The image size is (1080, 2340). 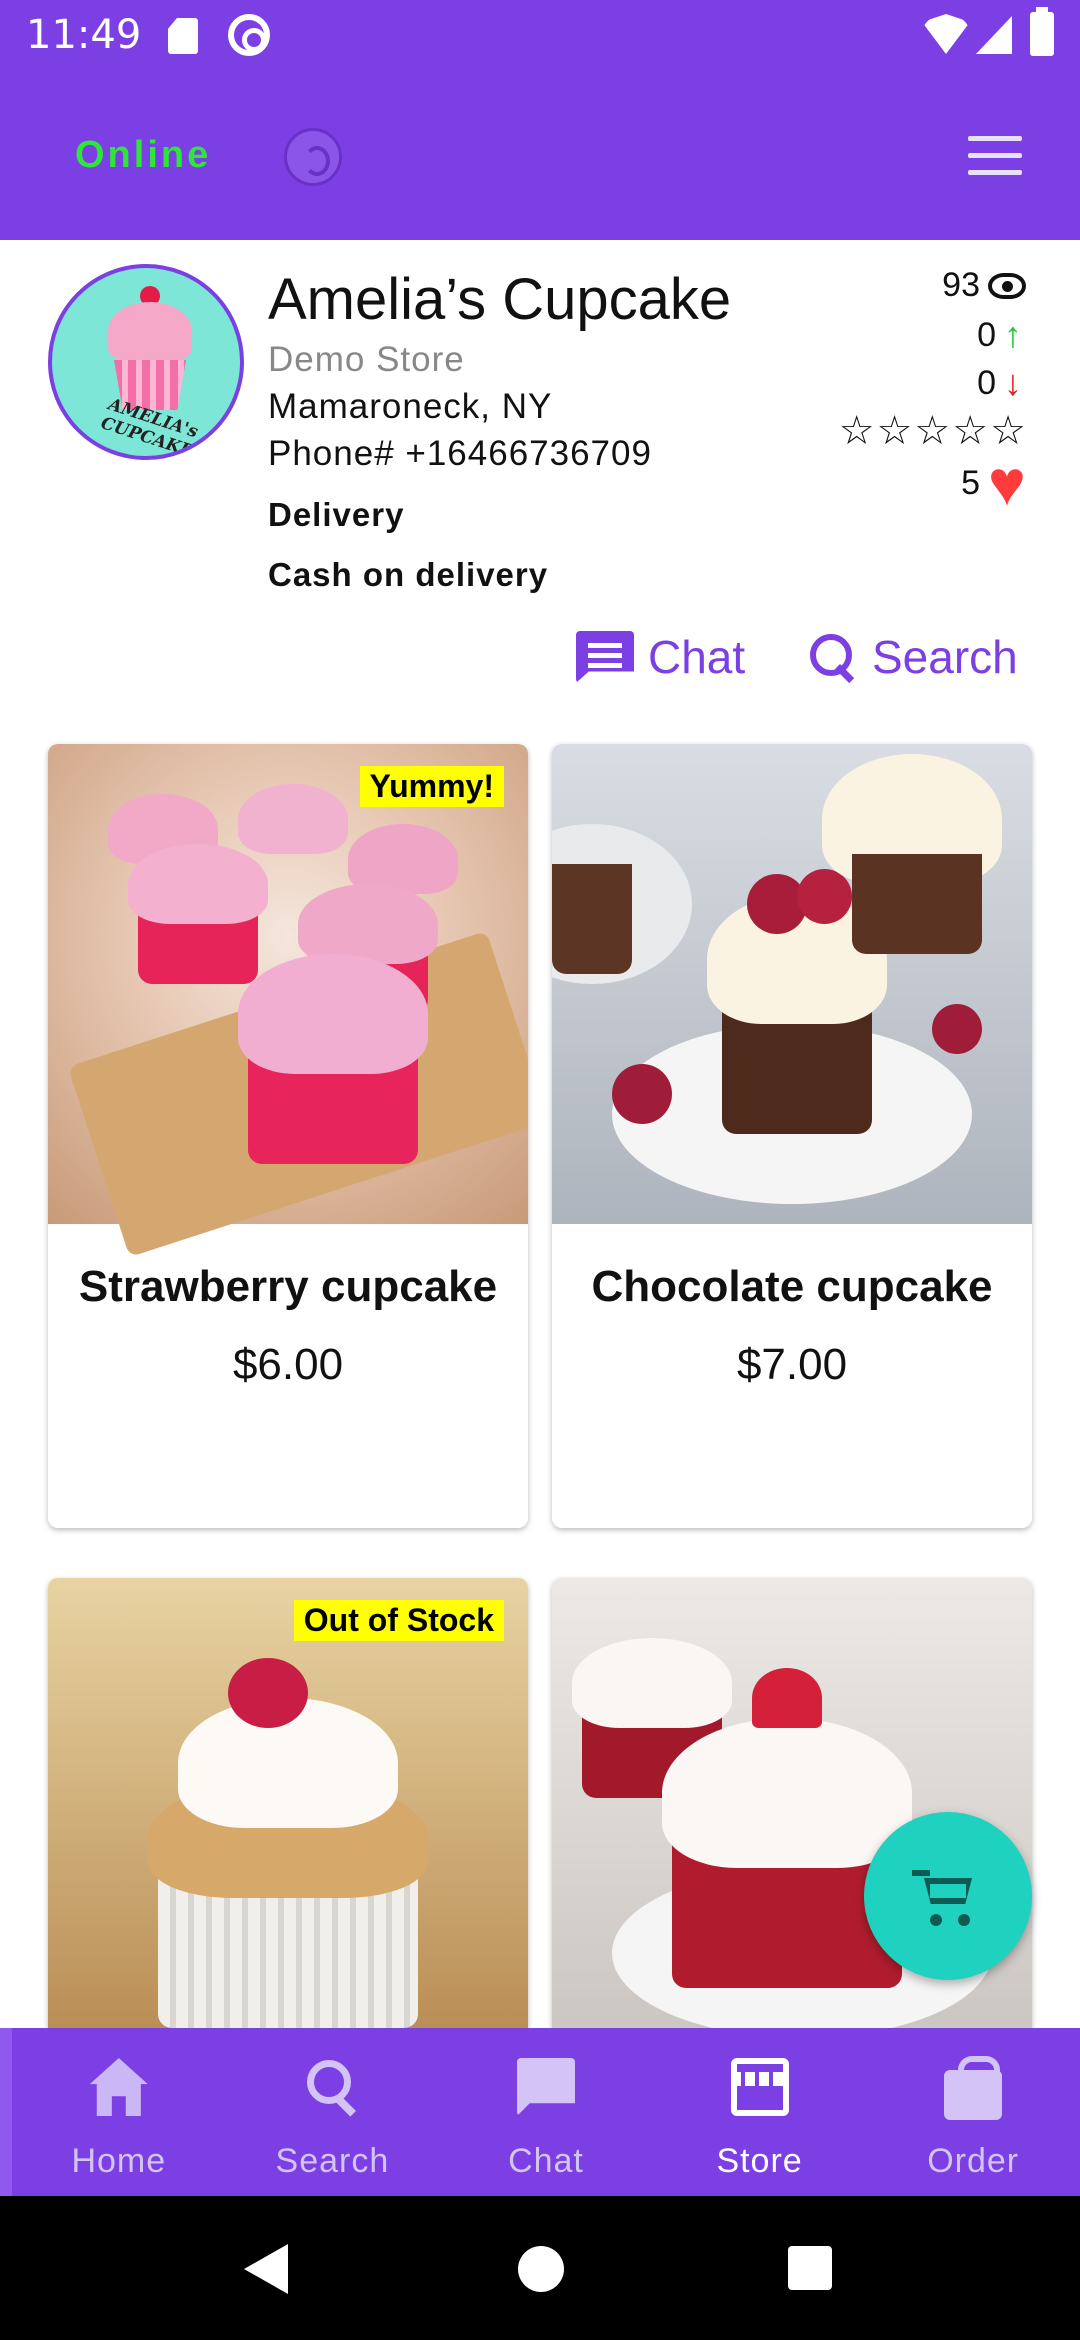 What do you see at coordinates (118, 2087) in the screenshot?
I see `home-icon` at bounding box center [118, 2087].